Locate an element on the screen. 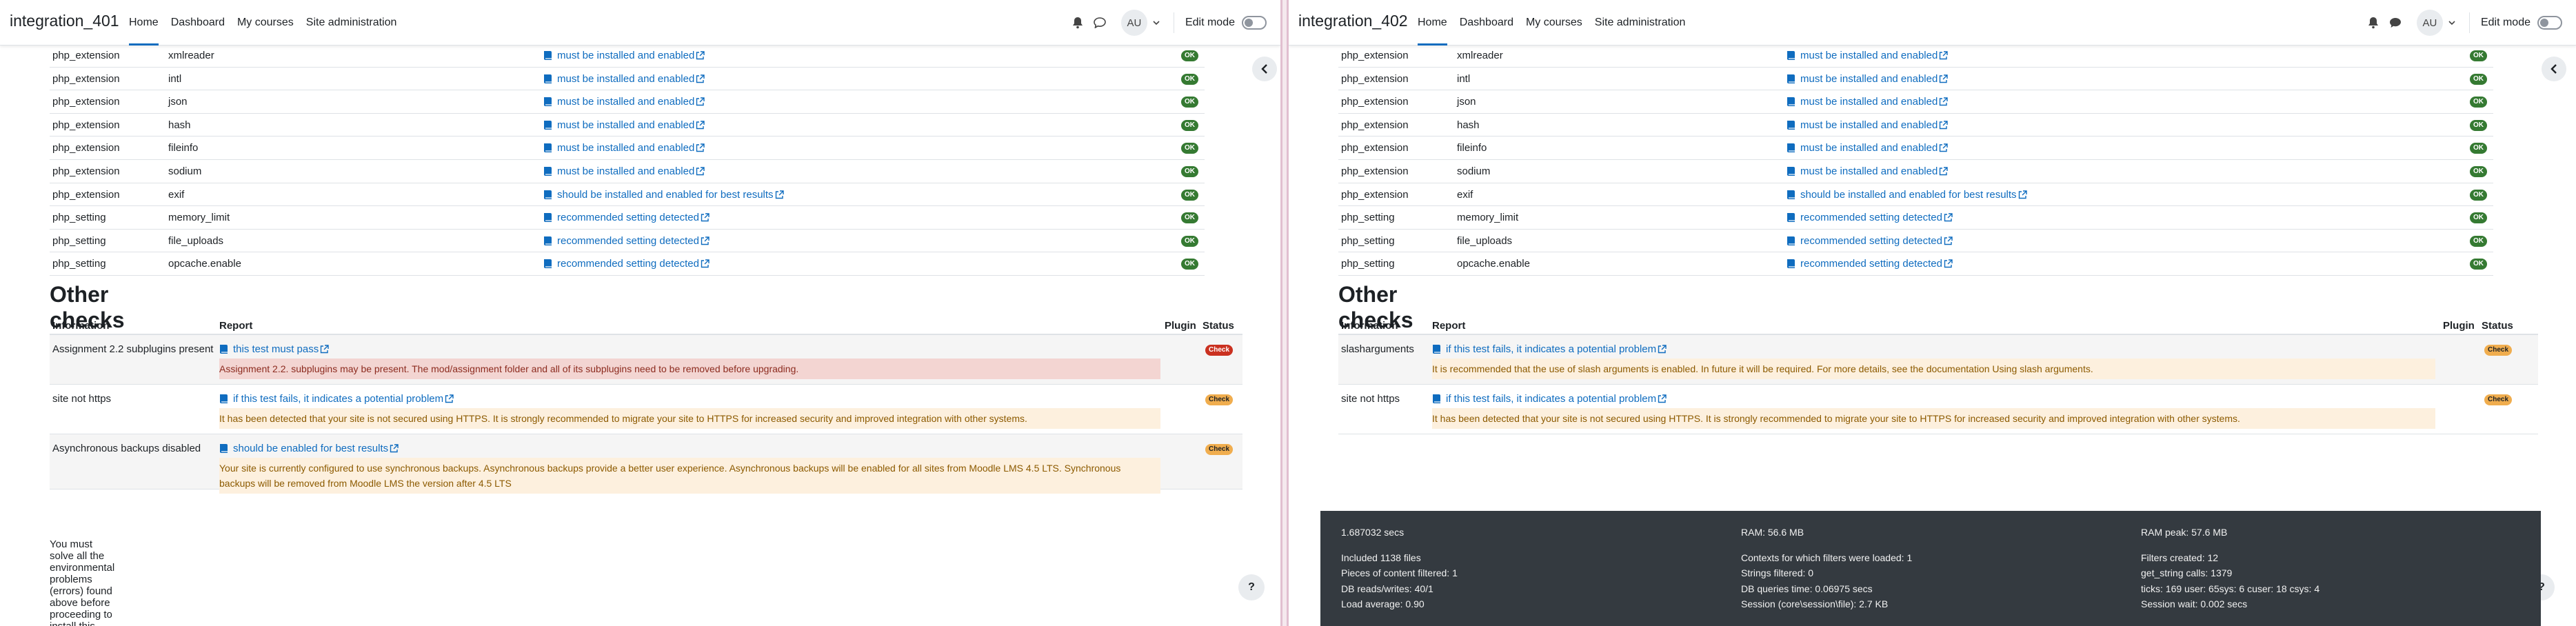 Image resolution: width=2576 pixels, height=626 pixels. site-name: integration_401 is located at coordinates (64, 21).